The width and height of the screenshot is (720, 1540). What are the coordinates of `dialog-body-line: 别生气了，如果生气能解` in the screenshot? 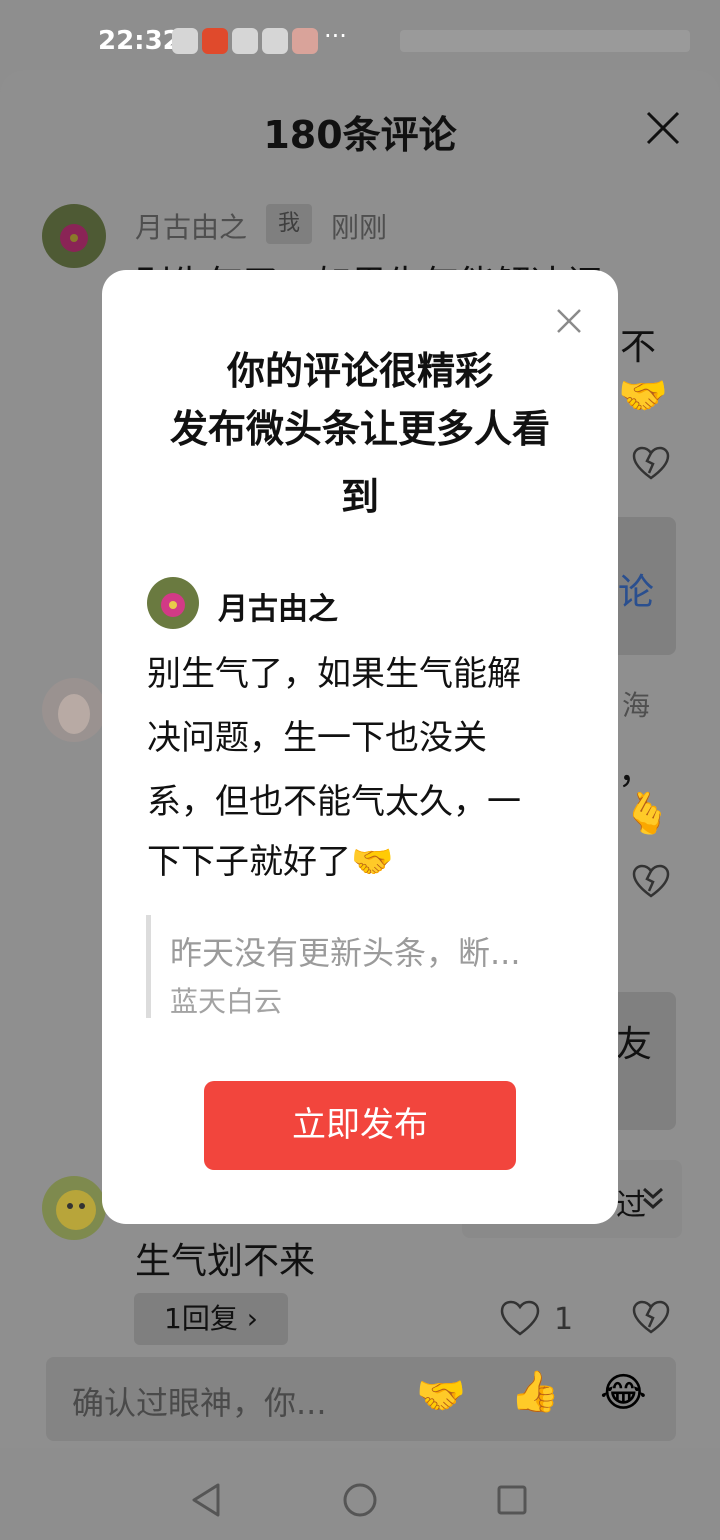 It's located at (334, 674).